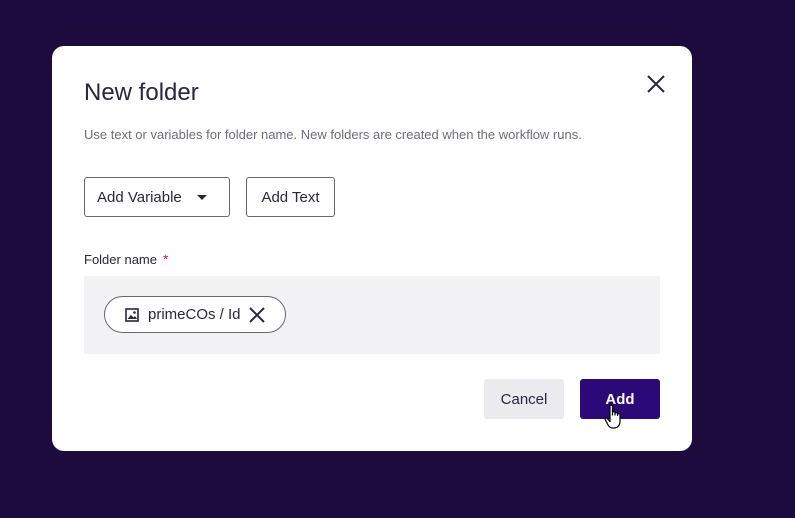  I want to click on caret-down-icon, so click(202, 197).